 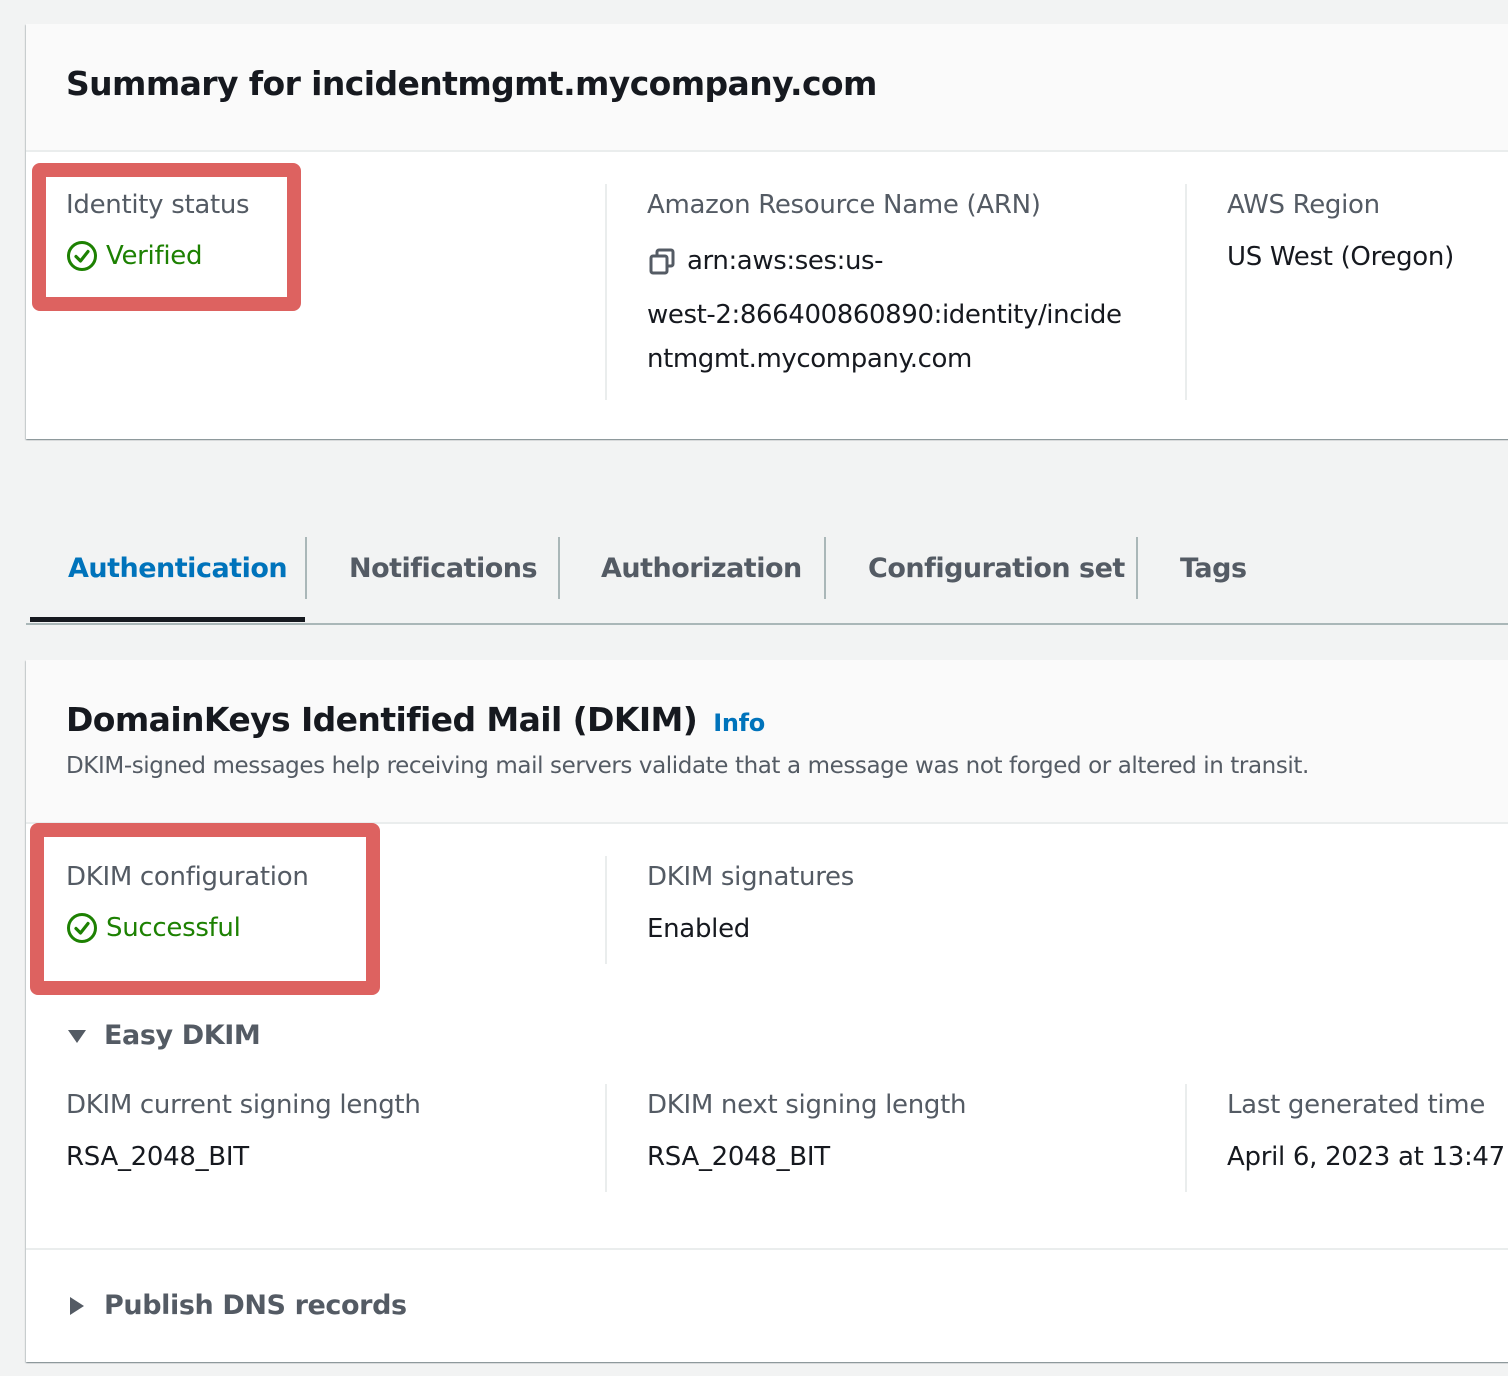 I want to click on copy-arn-button, so click(x=662, y=262).